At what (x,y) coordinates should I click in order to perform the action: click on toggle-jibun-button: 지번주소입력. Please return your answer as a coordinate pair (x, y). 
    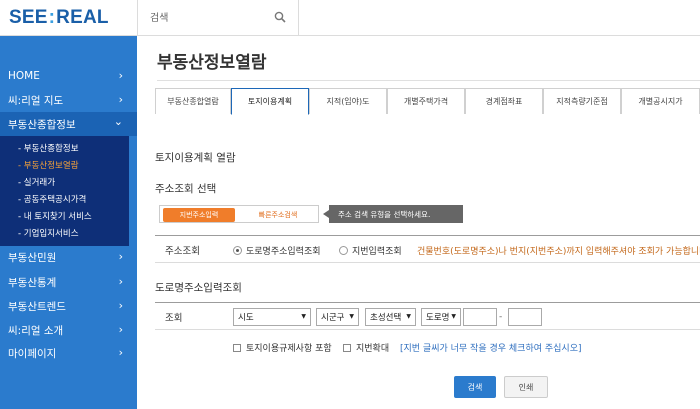
    Looking at the image, I should click on (199, 215).